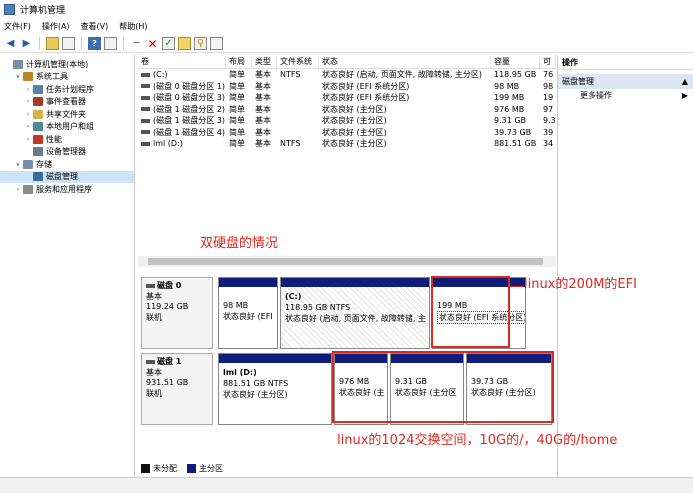 Image resolution: width=693 pixels, height=493 pixels. I want to click on column-volume: 卷, so click(182, 61).